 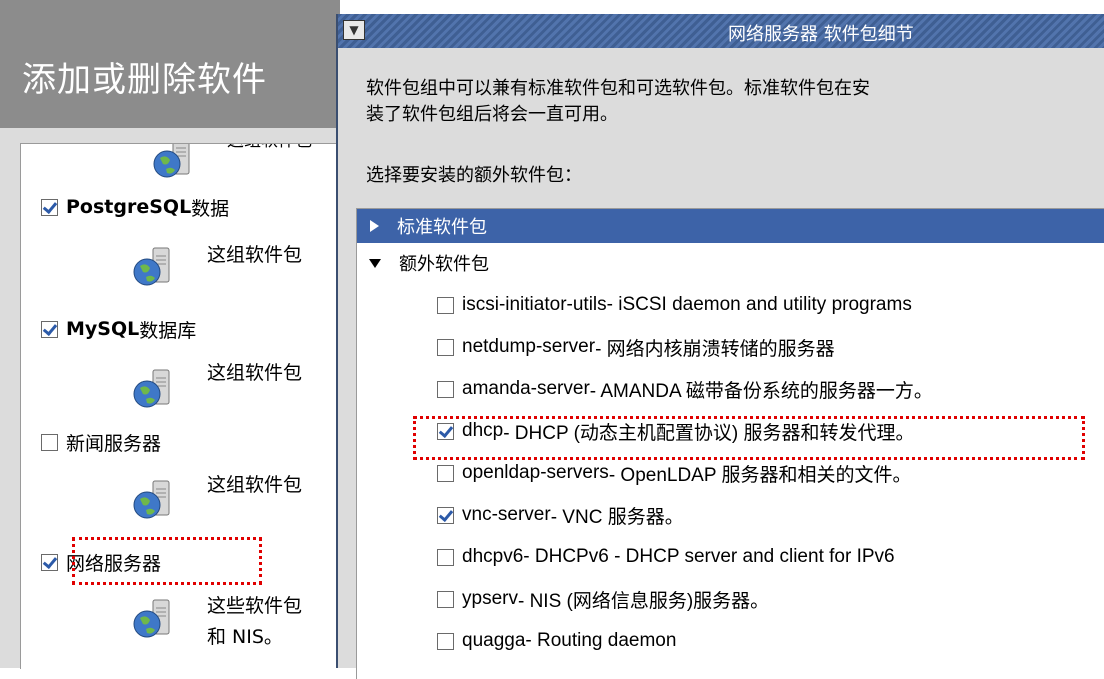 I want to click on package-desc: - DHCP (动态主机配置协议) 服务器和转发代理。, so click(x=709, y=433).